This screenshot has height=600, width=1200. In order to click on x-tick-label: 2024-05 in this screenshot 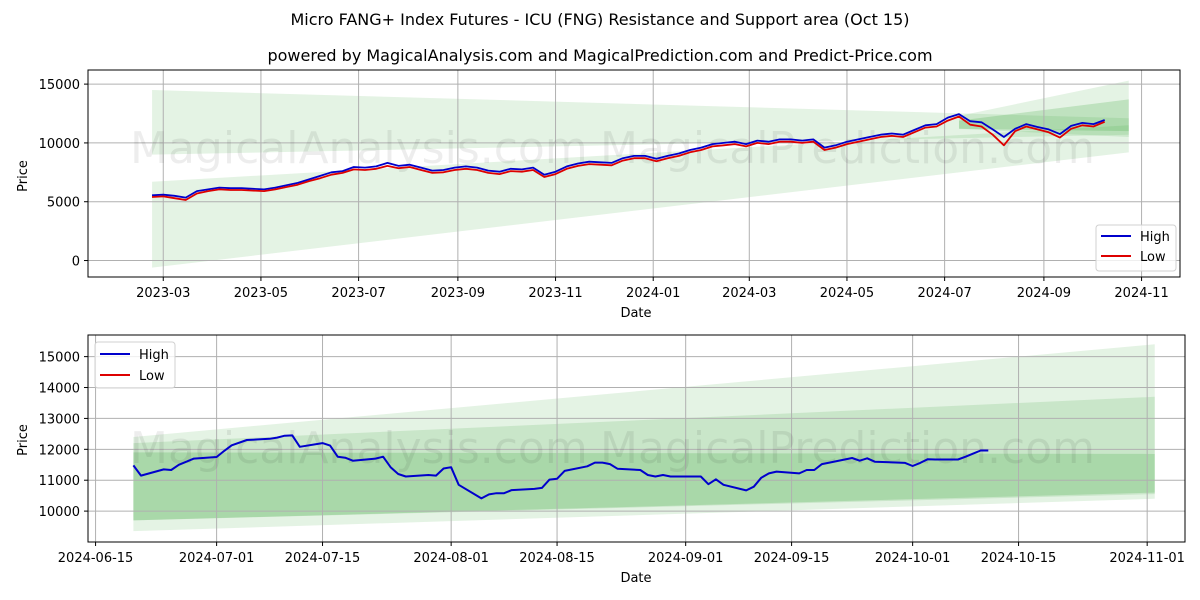, I will do `click(847, 293)`.